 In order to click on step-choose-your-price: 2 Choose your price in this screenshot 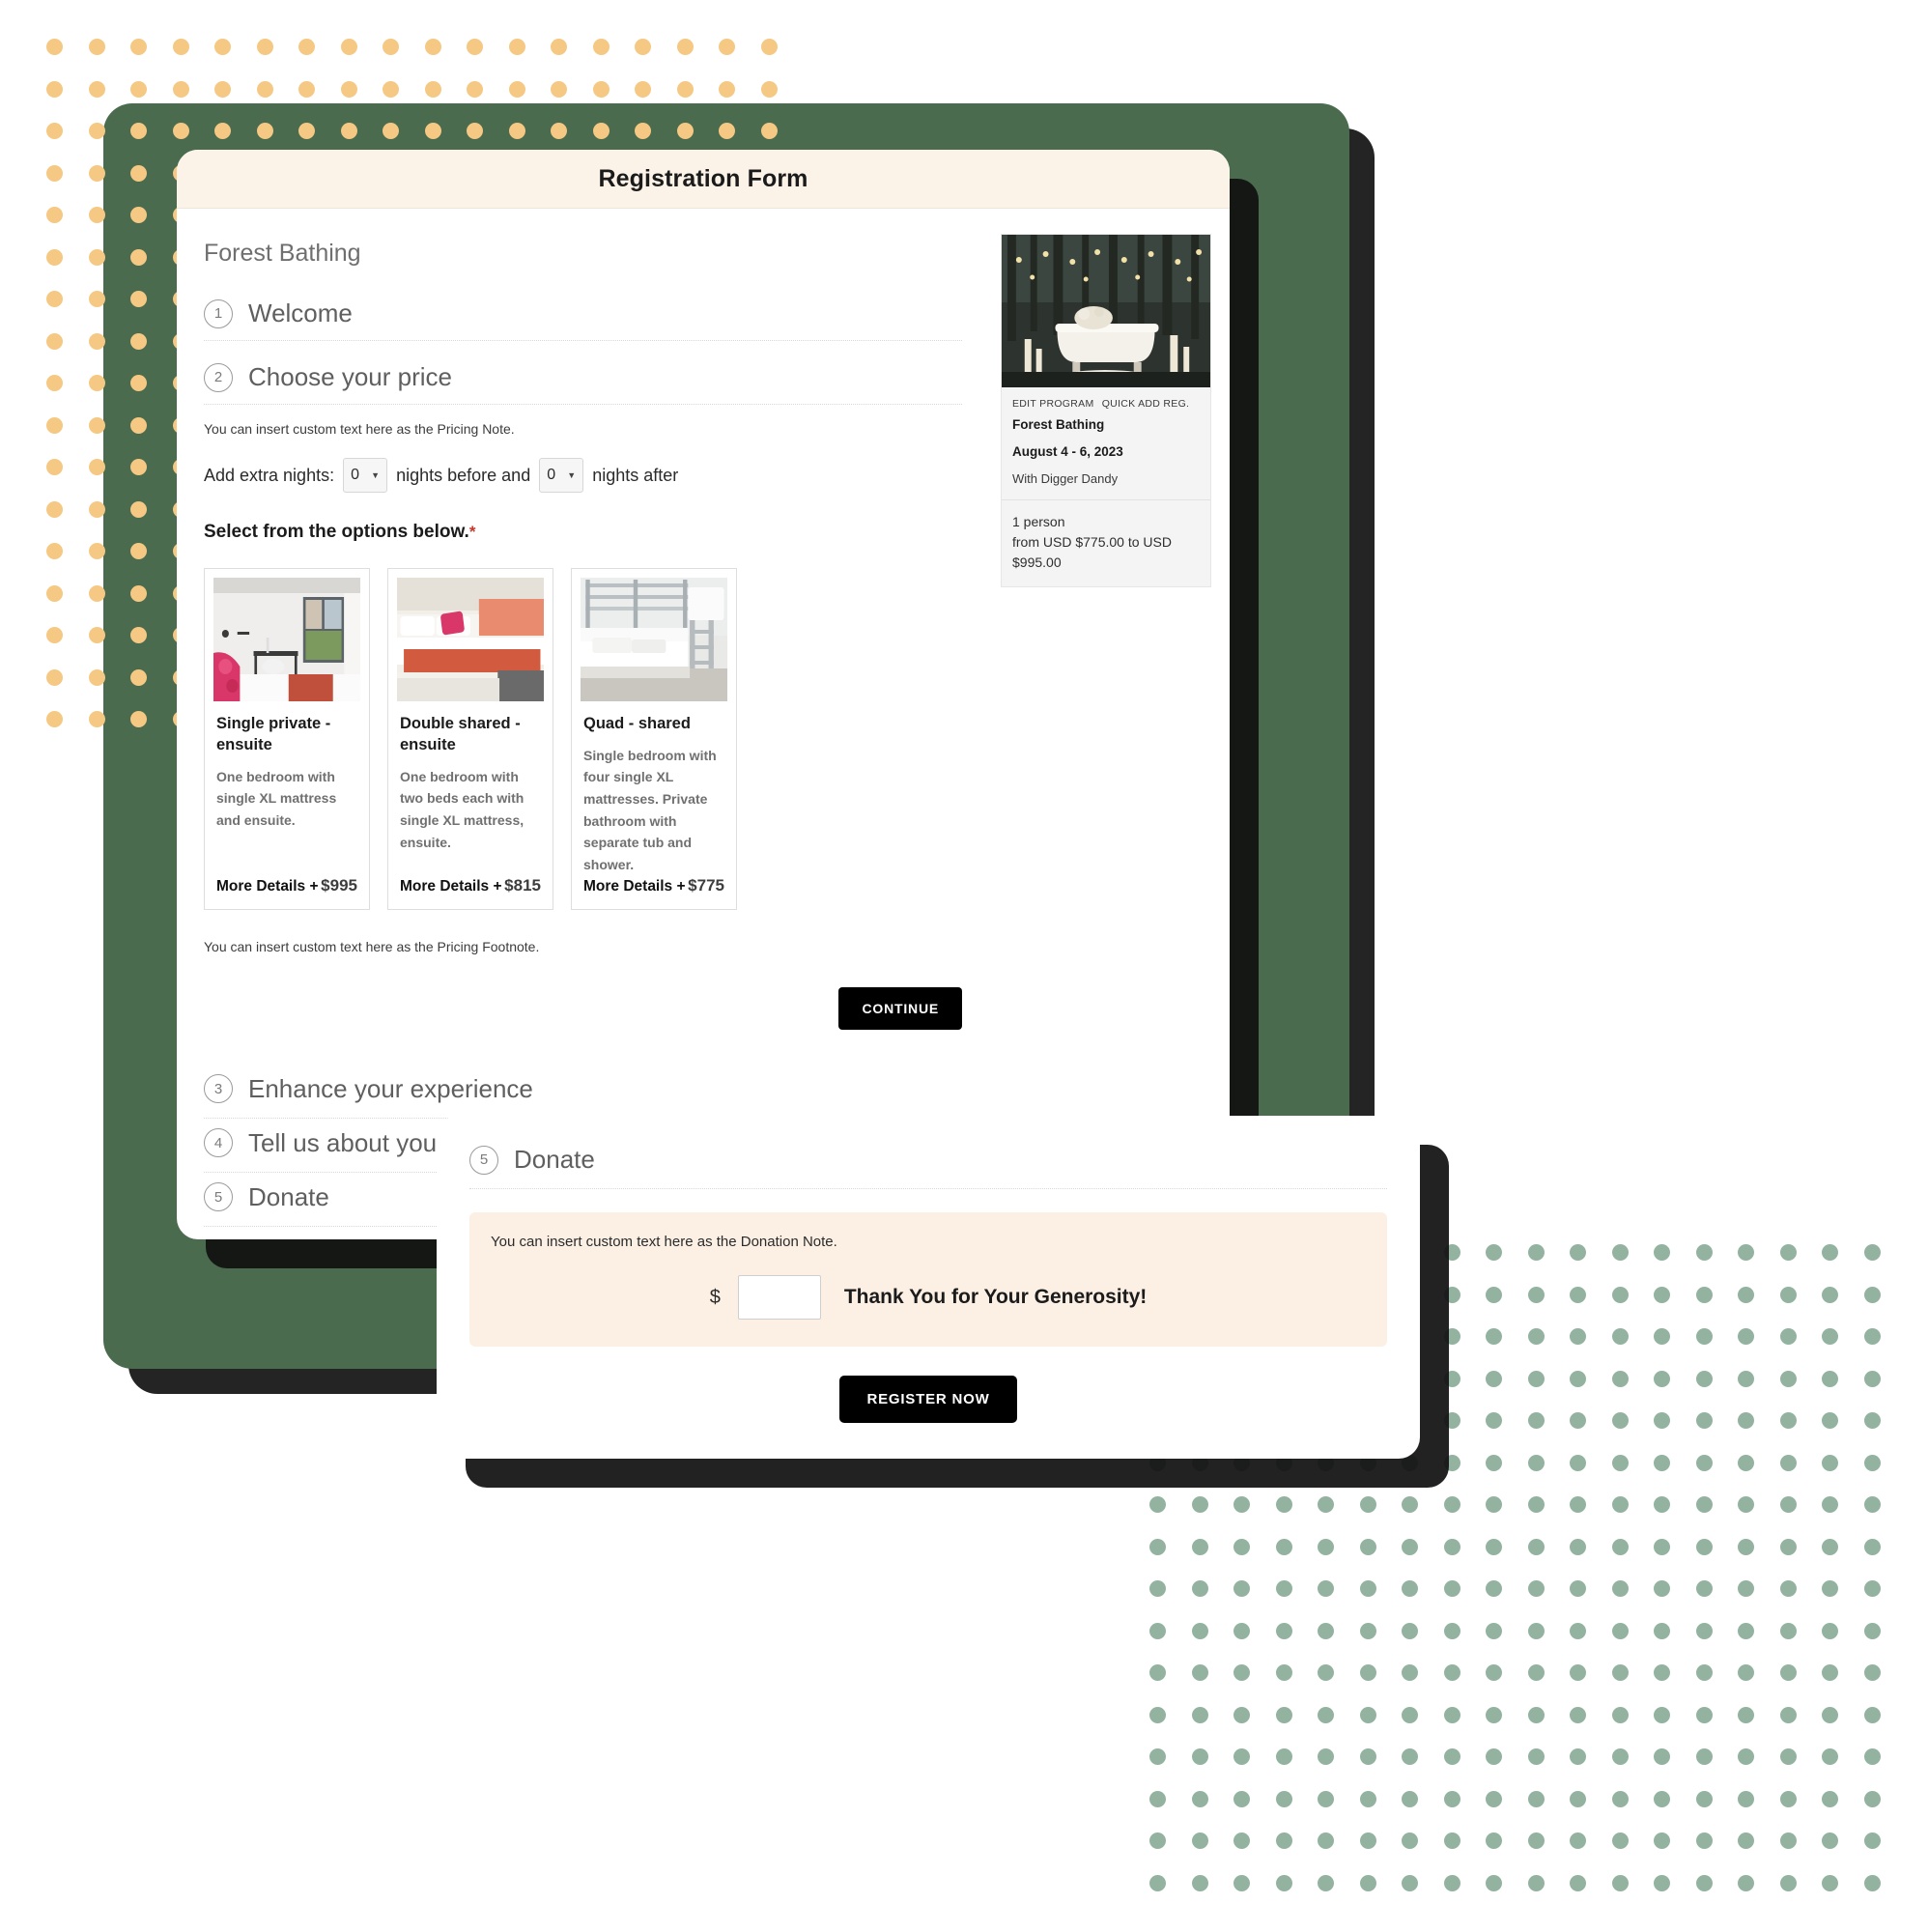, I will do `click(583, 380)`.